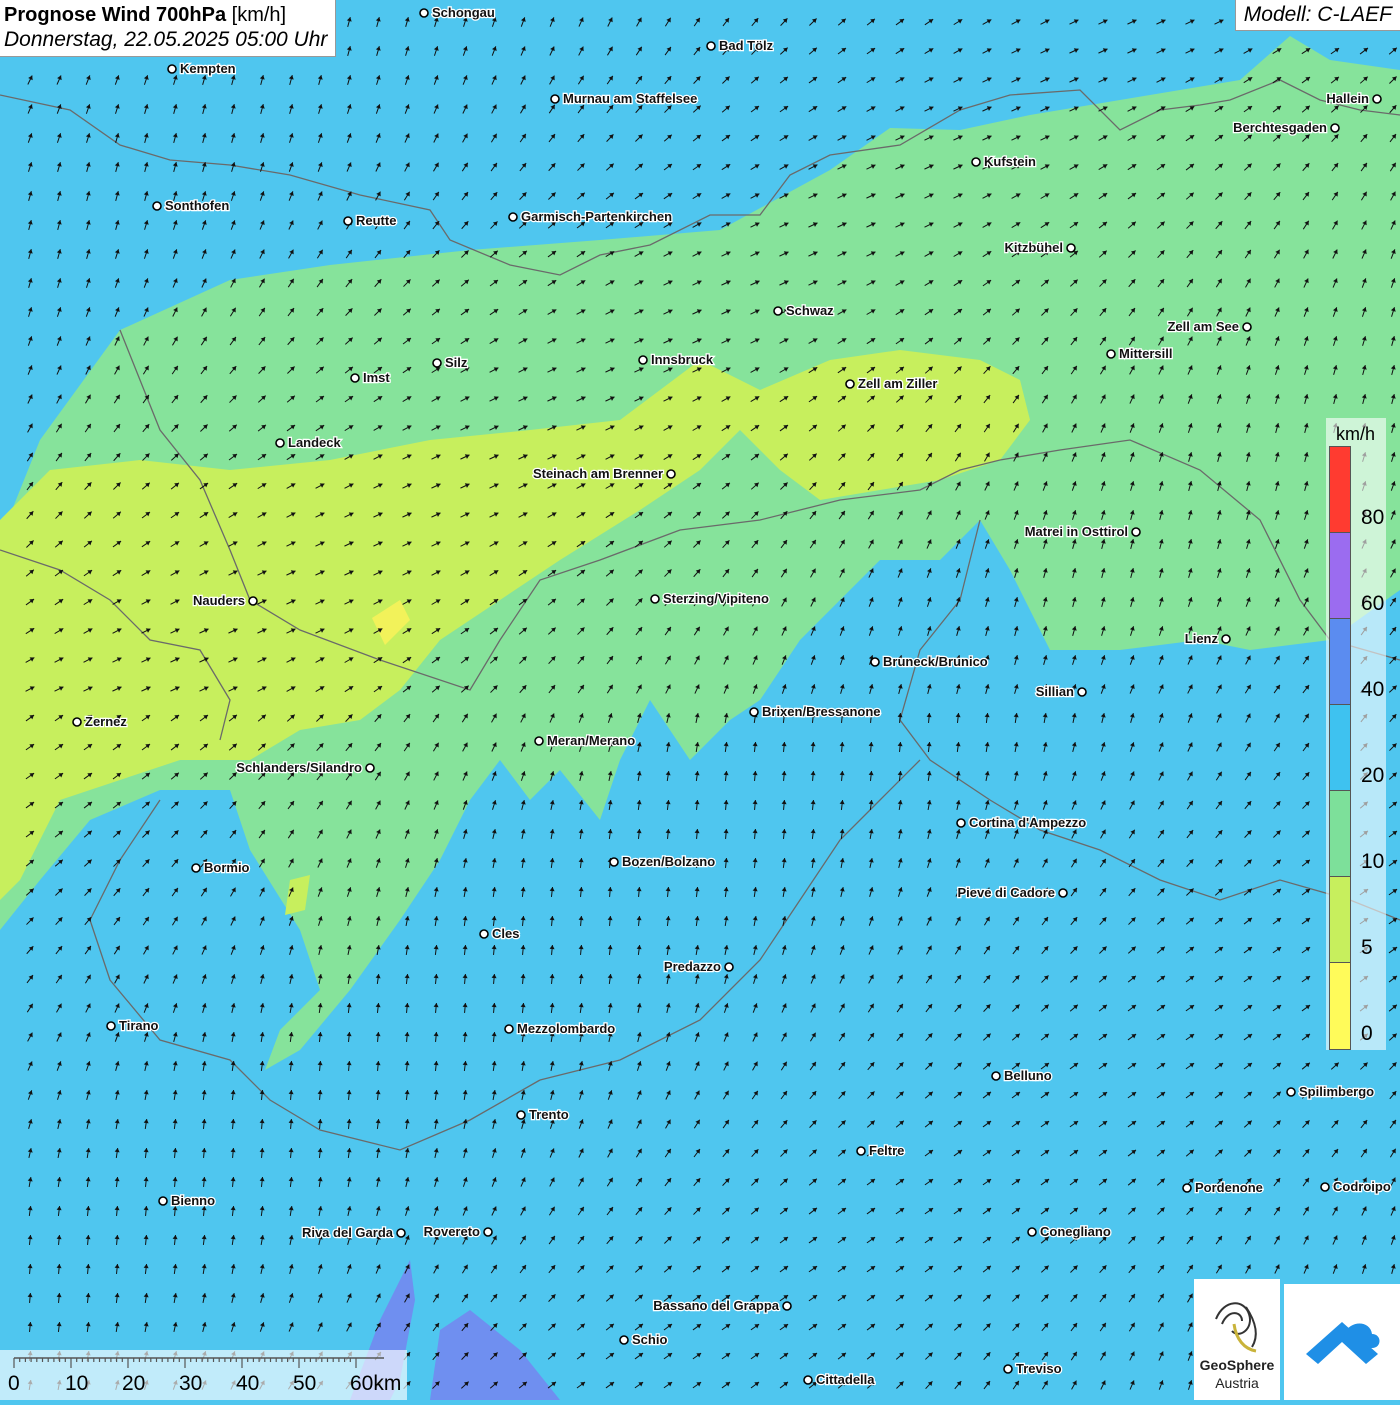 The height and width of the screenshot is (1405, 1400). I want to click on city-marker: Innsbruck, so click(676, 359).